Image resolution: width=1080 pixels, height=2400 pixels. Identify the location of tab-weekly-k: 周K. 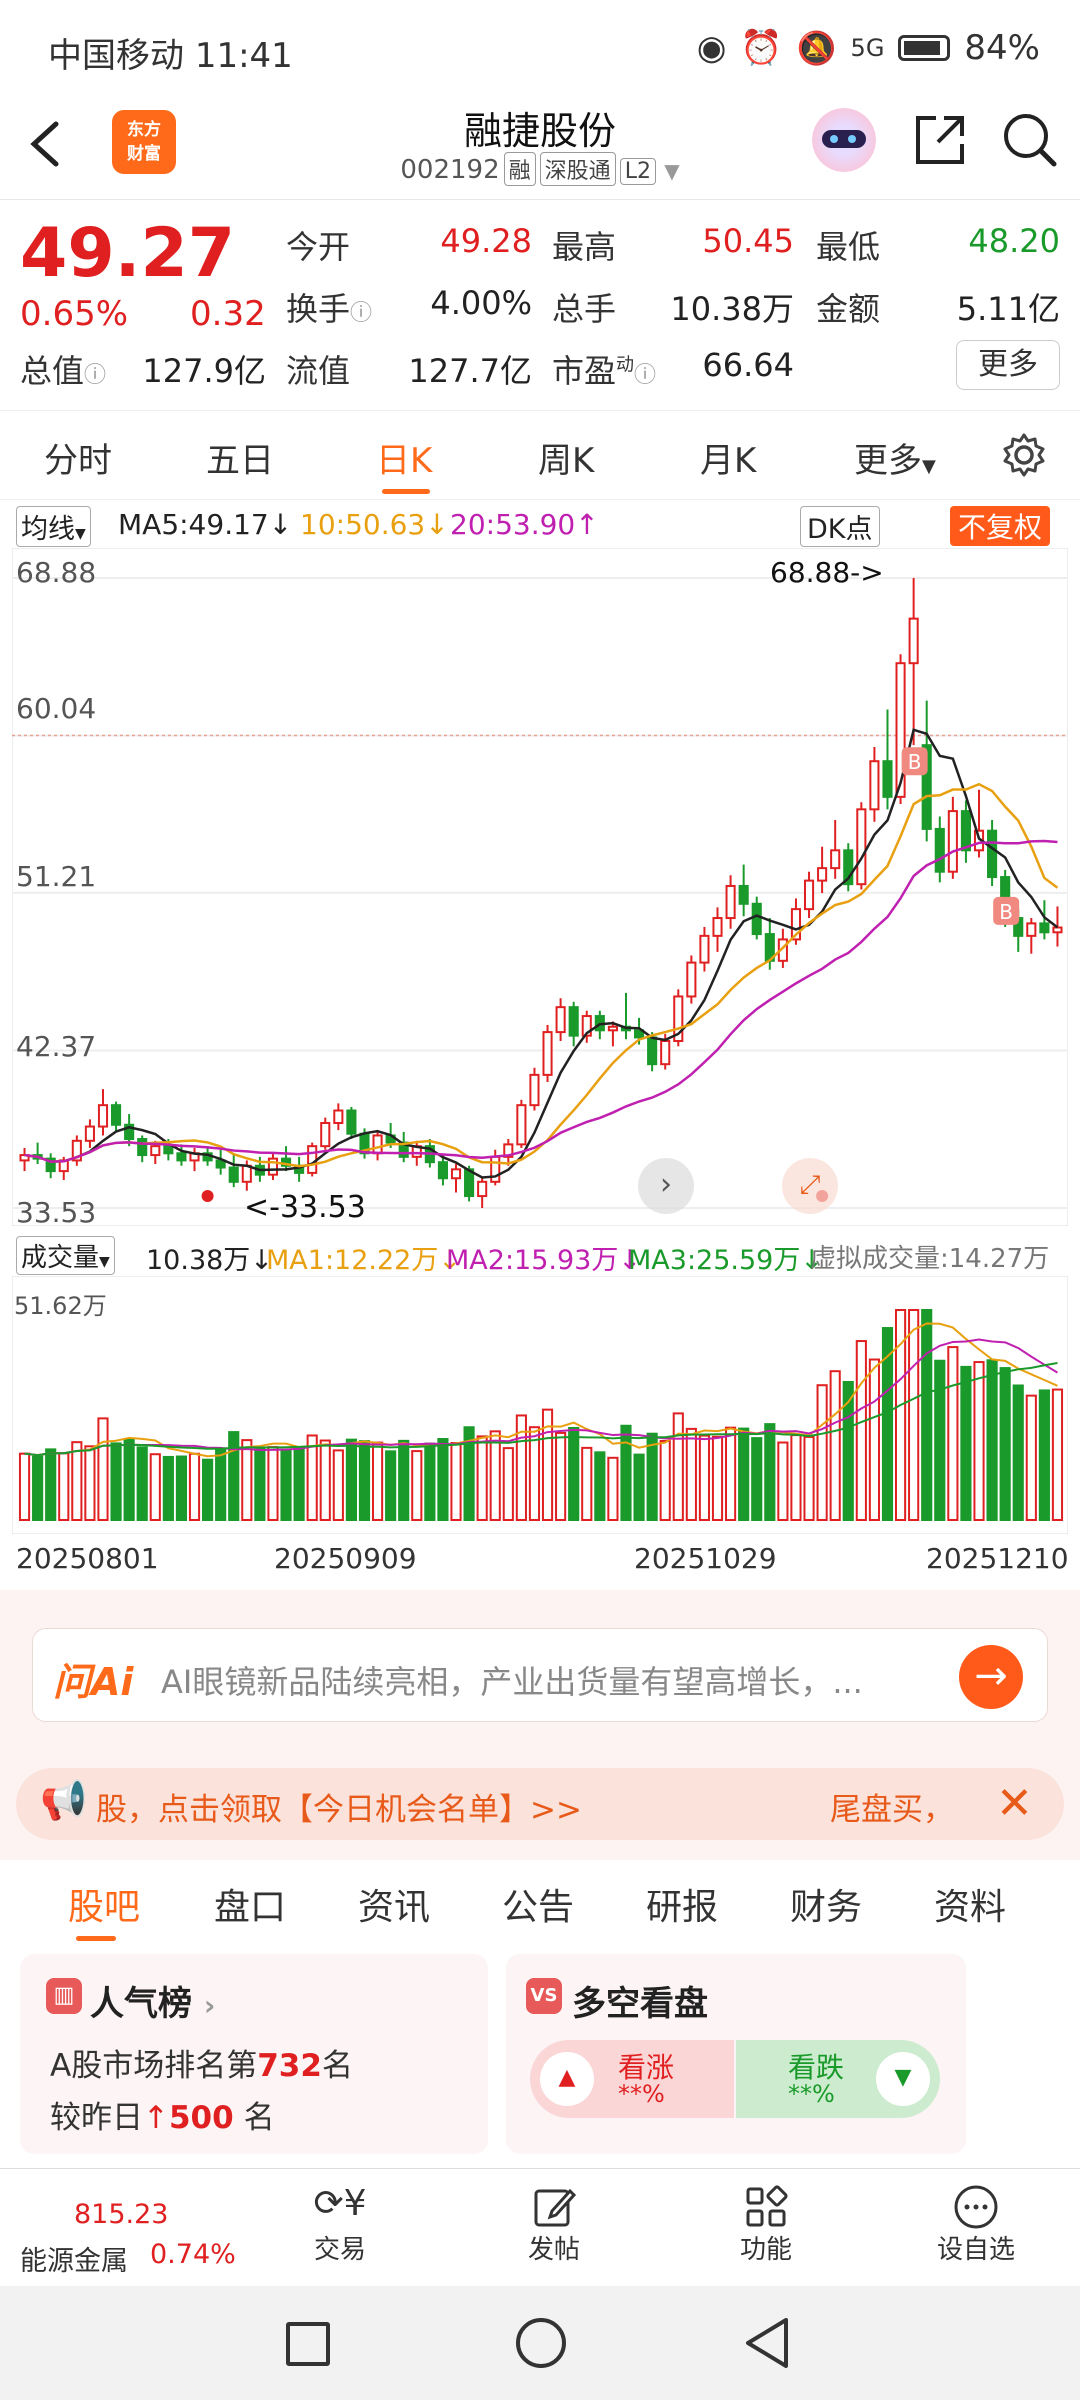
(566, 457).